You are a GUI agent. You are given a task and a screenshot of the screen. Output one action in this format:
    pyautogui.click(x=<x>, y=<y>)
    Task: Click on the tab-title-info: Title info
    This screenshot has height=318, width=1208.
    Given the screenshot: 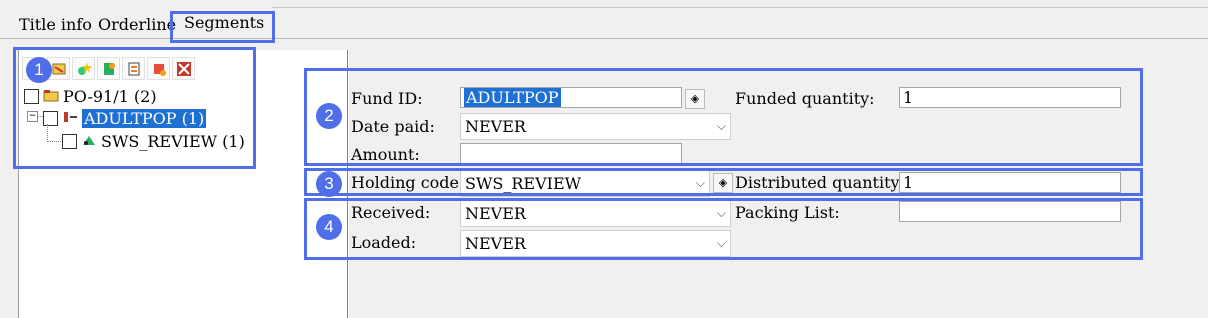 What is the action you would take?
    pyautogui.click(x=55, y=25)
    